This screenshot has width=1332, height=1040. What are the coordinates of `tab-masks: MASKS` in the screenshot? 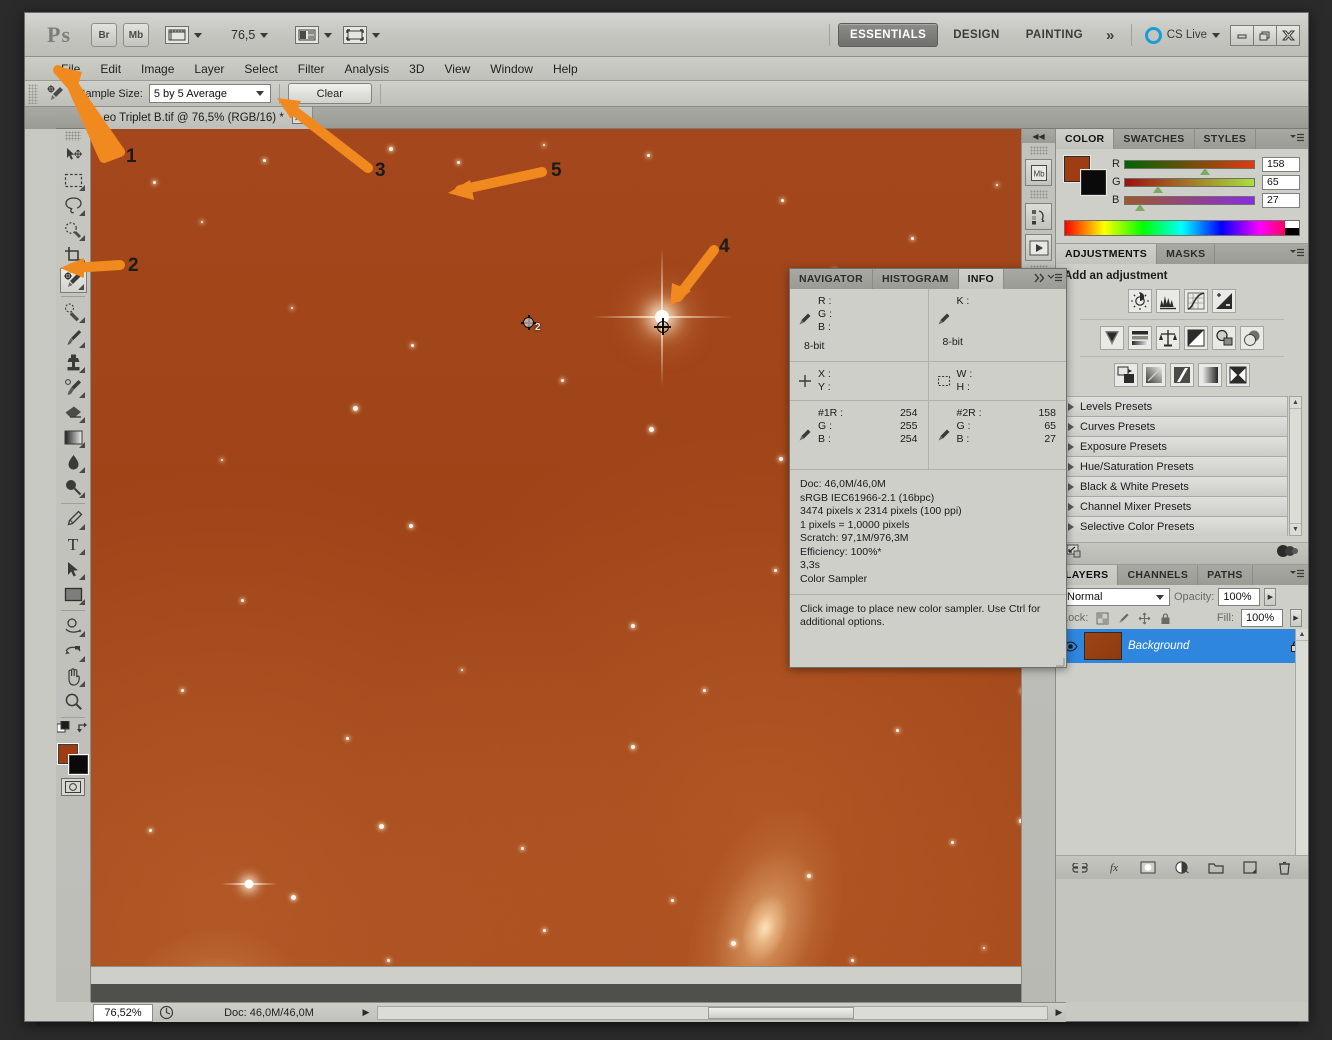 It's located at (1186, 254).